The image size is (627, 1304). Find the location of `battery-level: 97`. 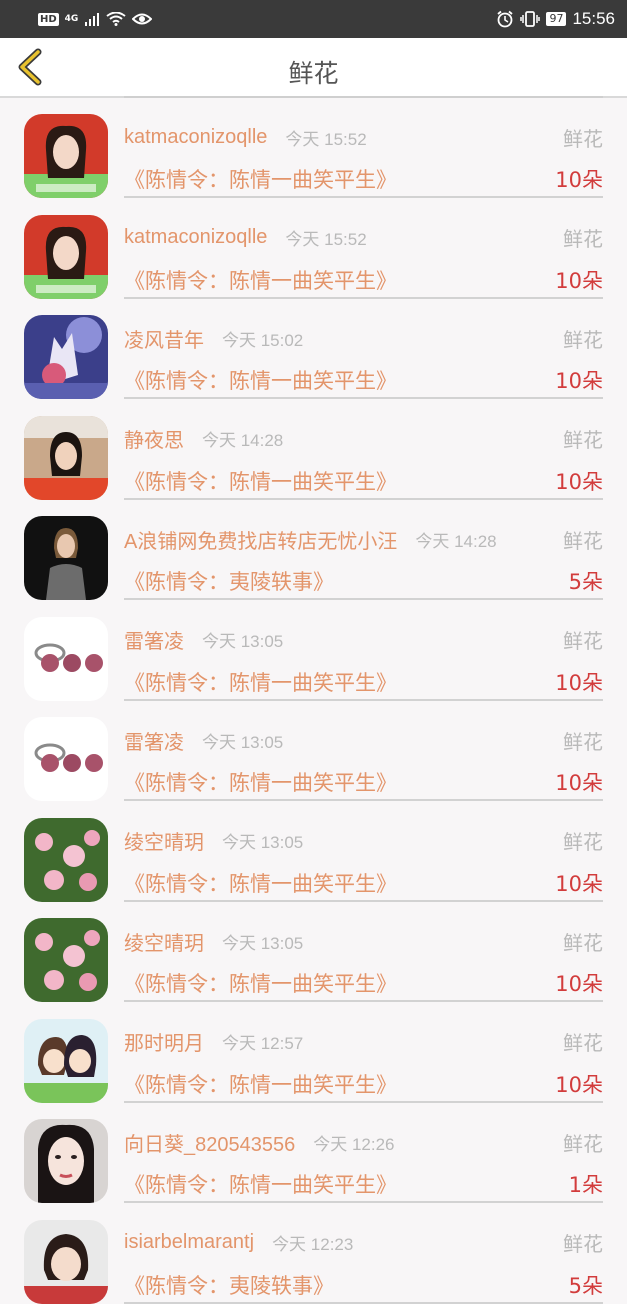

battery-level: 97 is located at coordinates (556, 19).